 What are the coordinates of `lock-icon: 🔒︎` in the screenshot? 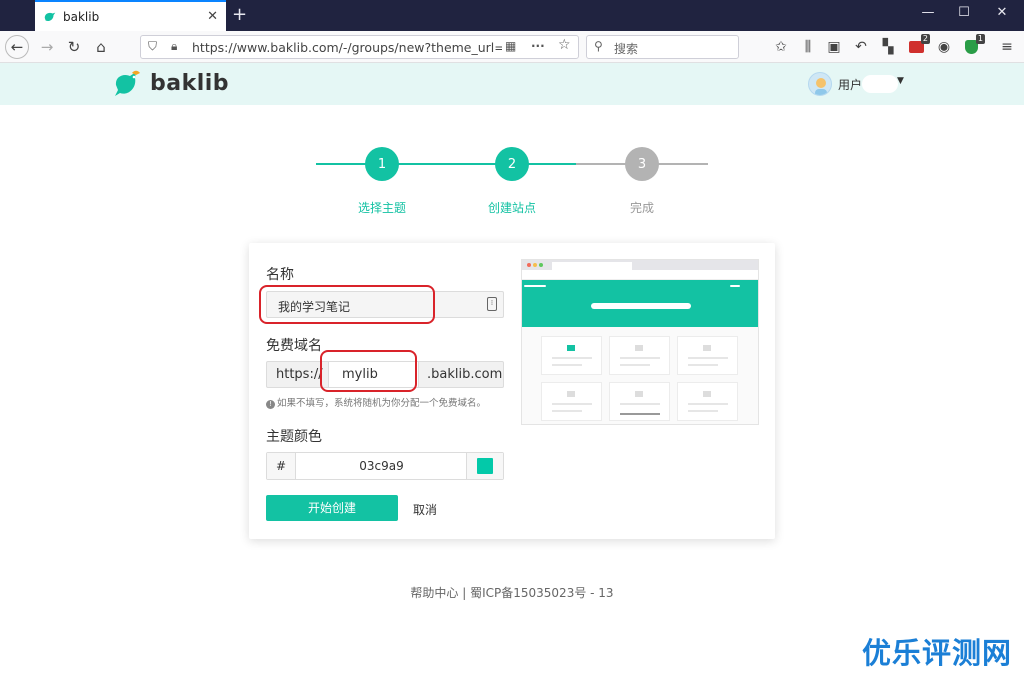 It's located at (174, 46).